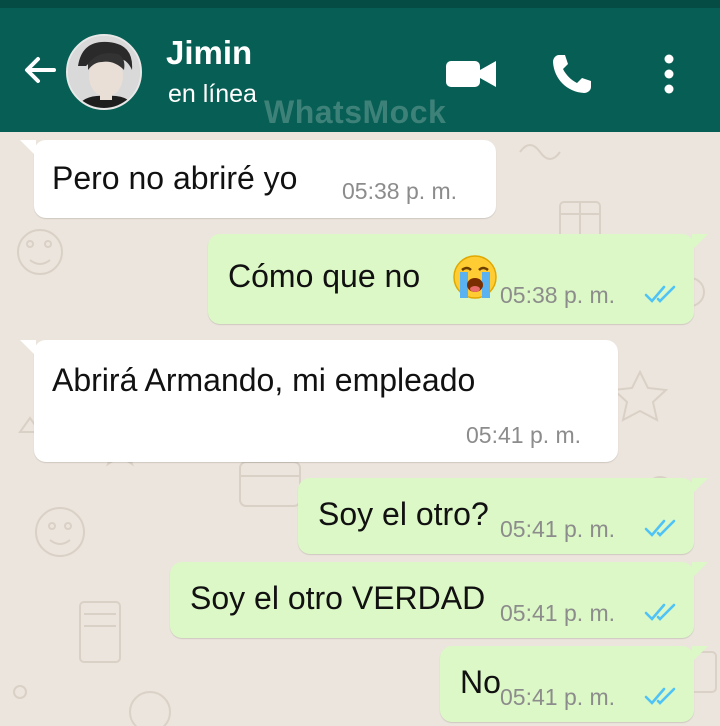 Image resolution: width=720 pixels, height=726 pixels. Describe the element at coordinates (324, 276) in the screenshot. I see `message-text: Cómo que no` at that location.